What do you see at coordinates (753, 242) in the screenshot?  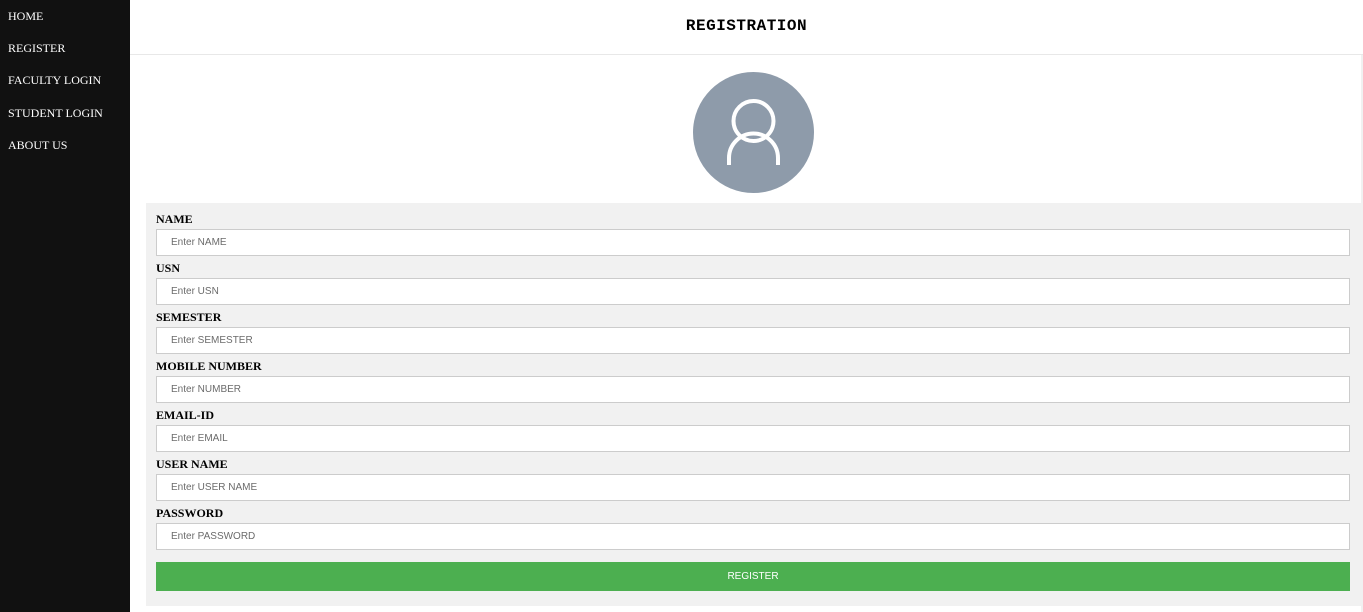 I see `name-field` at bounding box center [753, 242].